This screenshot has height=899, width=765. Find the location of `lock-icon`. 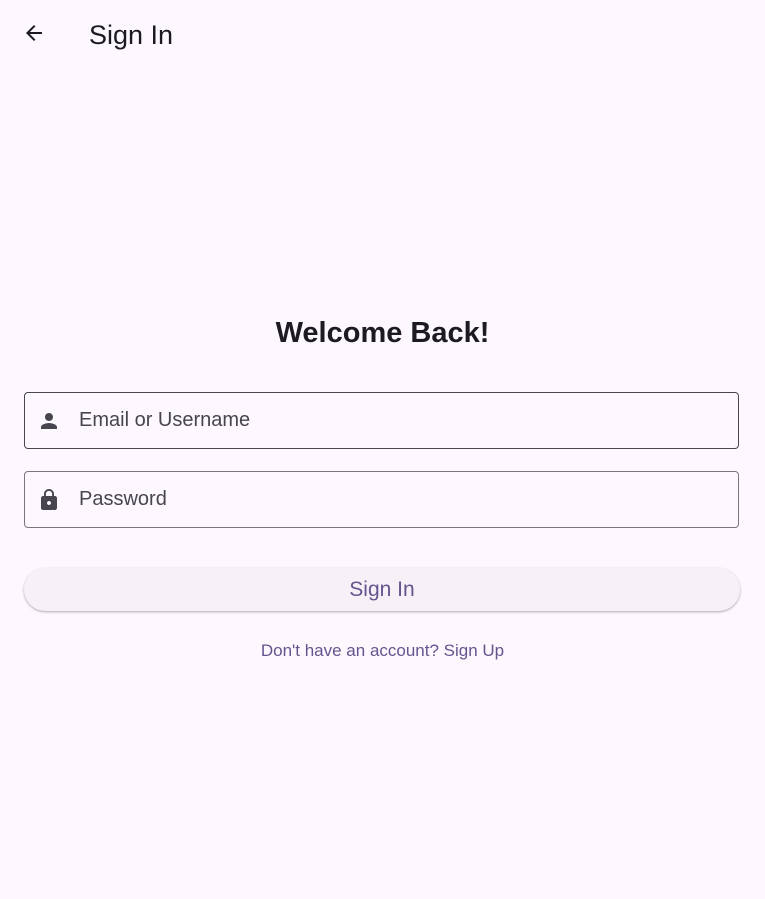

lock-icon is located at coordinates (49, 500).